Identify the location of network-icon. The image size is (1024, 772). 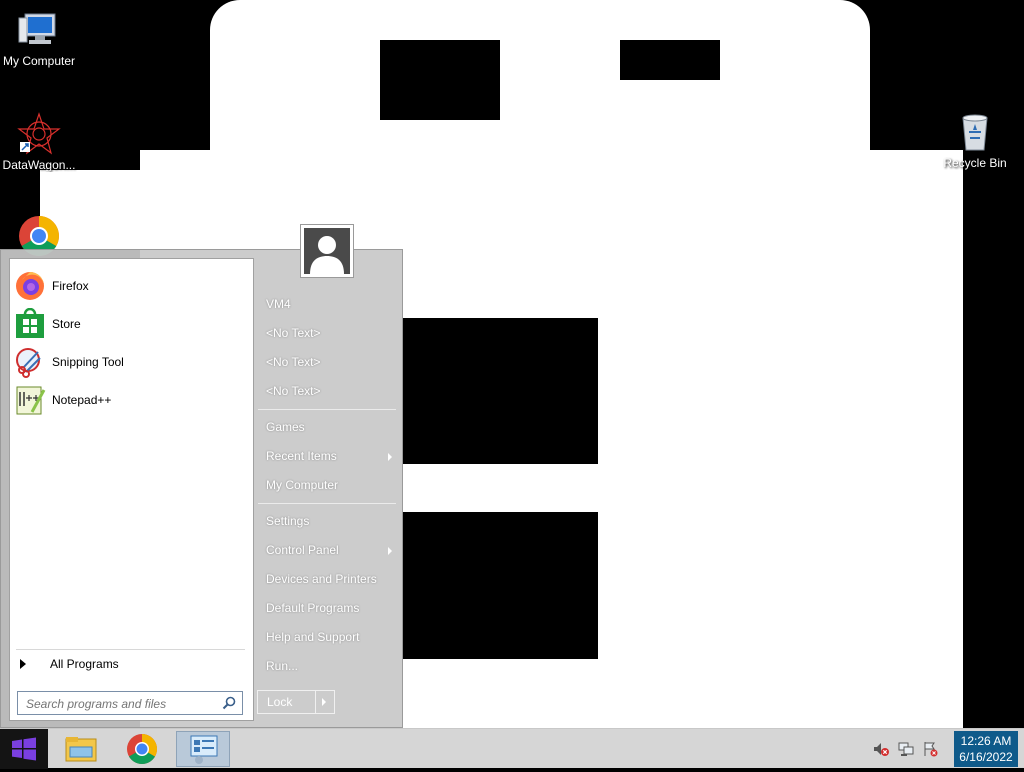
(906, 749).